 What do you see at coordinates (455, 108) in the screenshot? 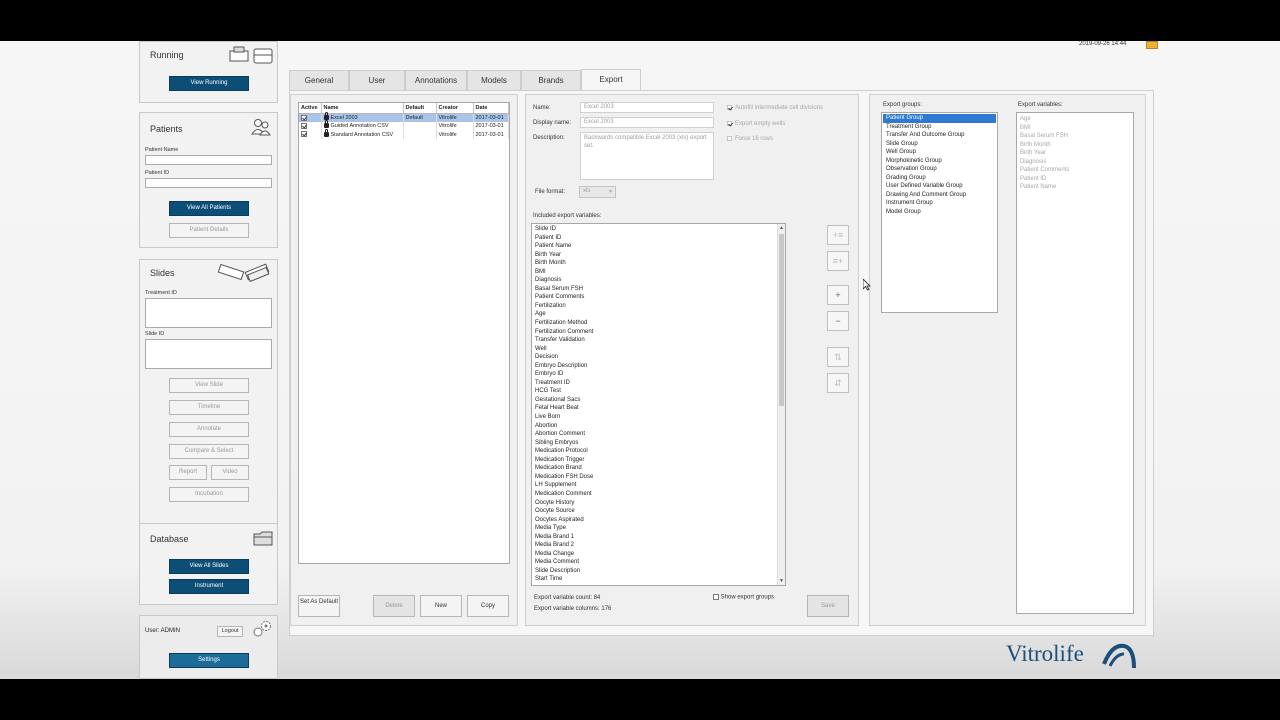
I see `col-creator: Creator` at bounding box center [455, 108].